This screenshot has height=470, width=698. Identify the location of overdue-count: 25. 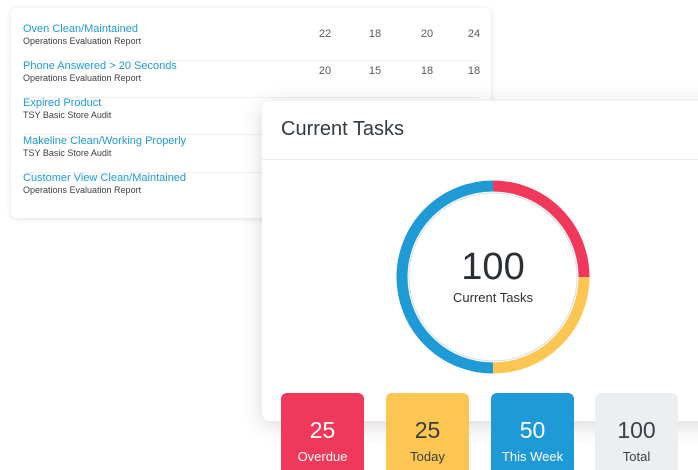
(322, 430).